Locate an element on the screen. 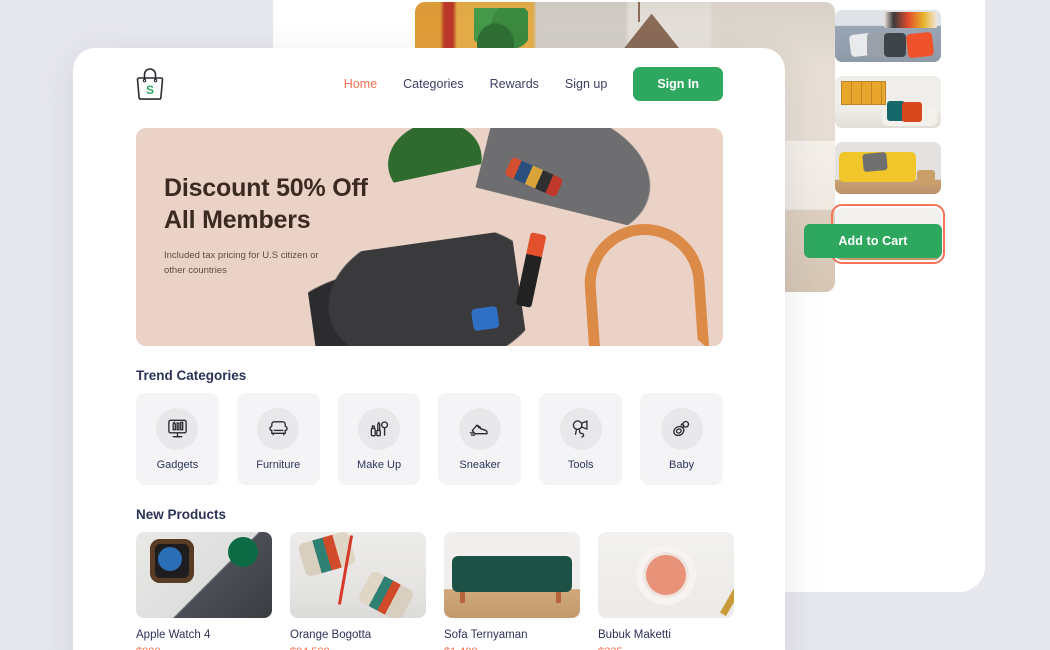 The height and width of the screenshot is (650, 1050). category-label: Baby is located at coordinates (682, 464).